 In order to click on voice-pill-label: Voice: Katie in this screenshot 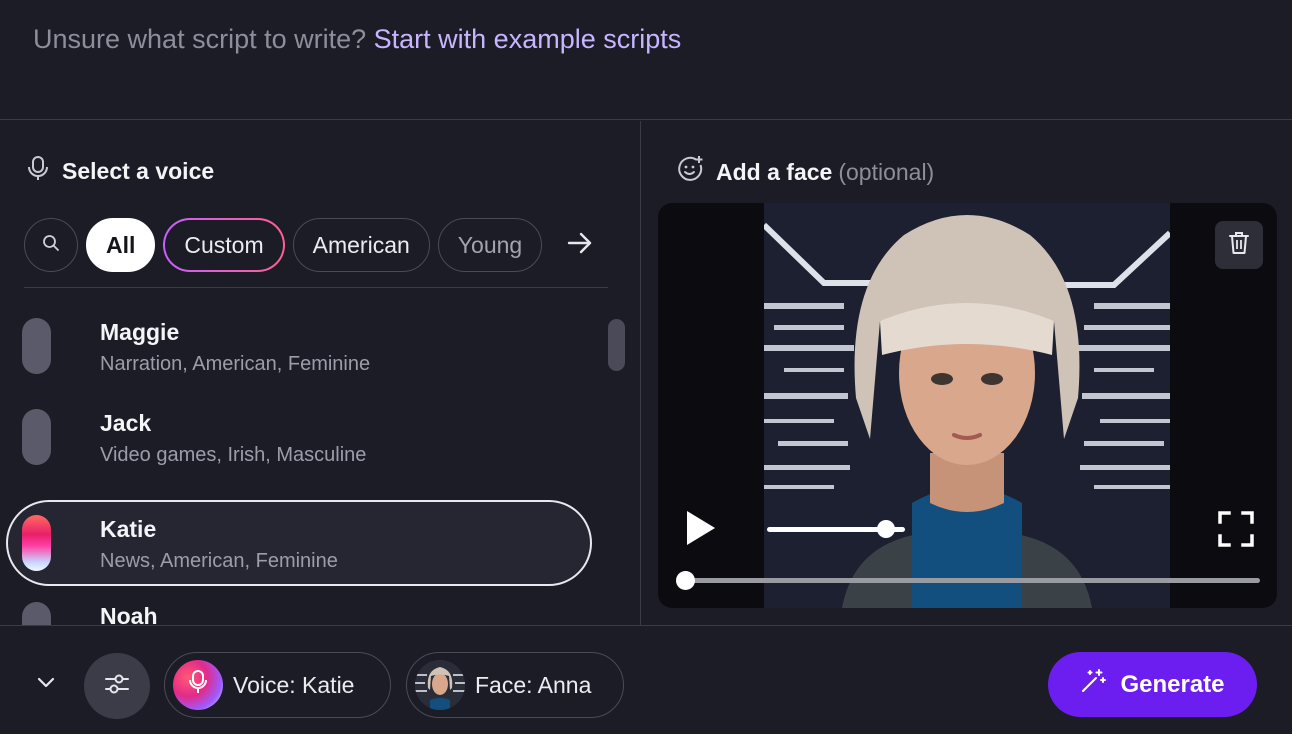, I will do `click(294, 684)`.